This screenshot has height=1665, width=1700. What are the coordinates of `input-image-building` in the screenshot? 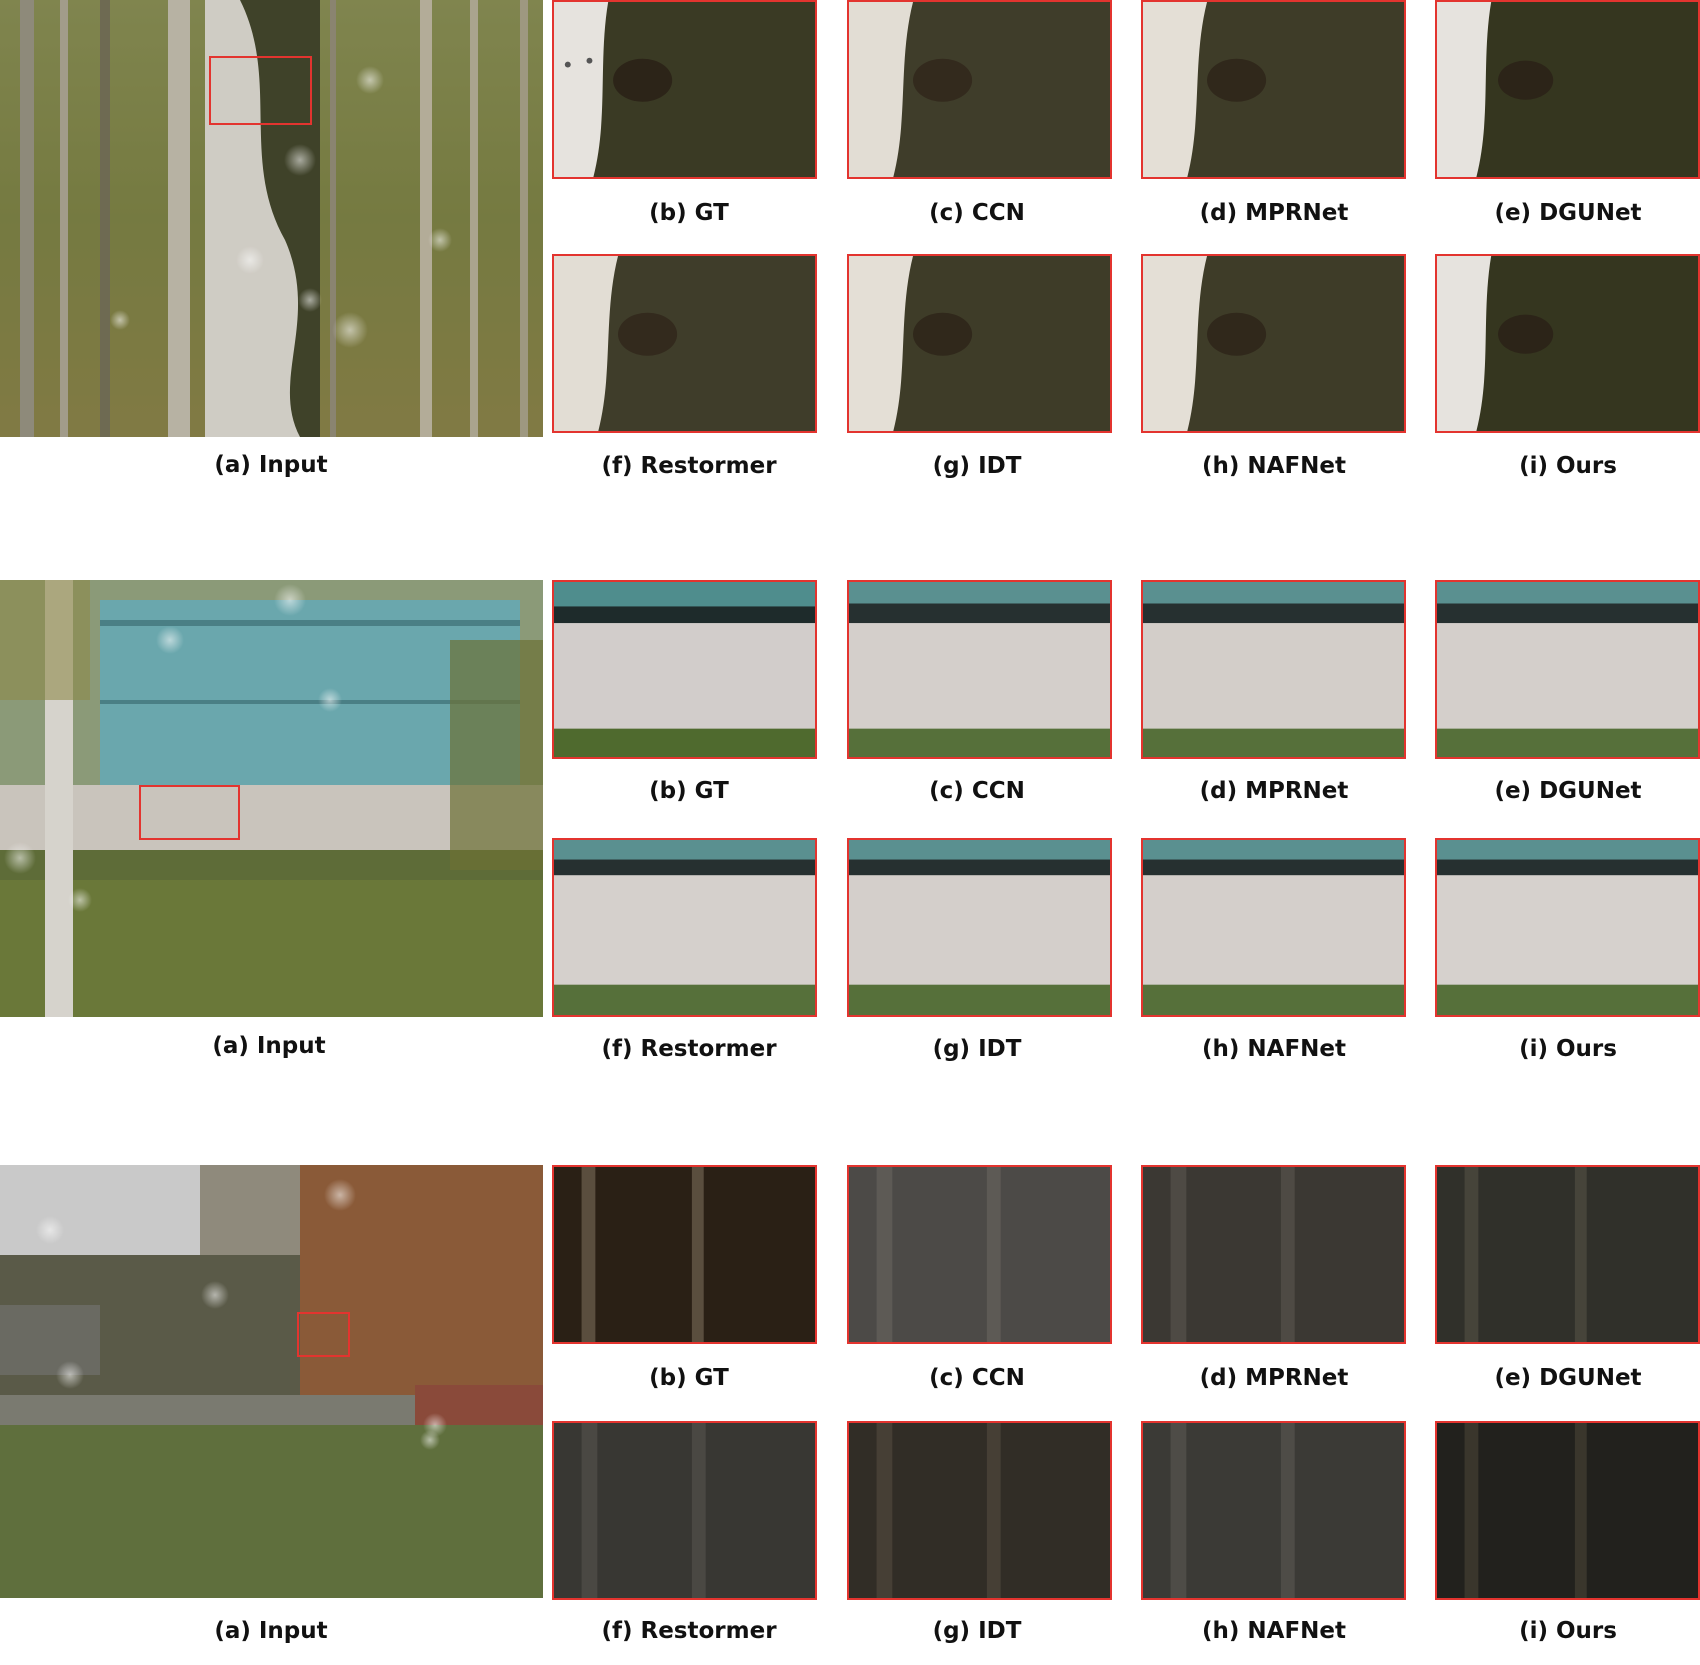 It's located at (271, 798).